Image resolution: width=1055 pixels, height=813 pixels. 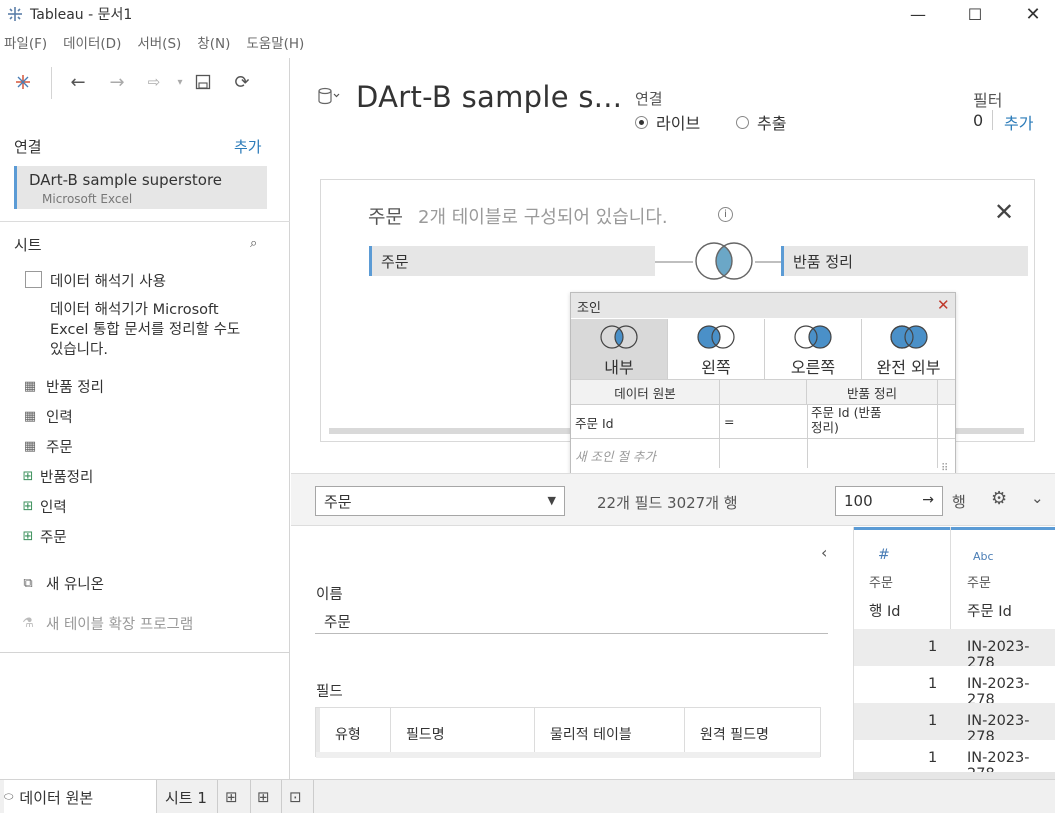 I want to click on col-remote-field-name: 원격 필드명, so click(x=734, y=734).